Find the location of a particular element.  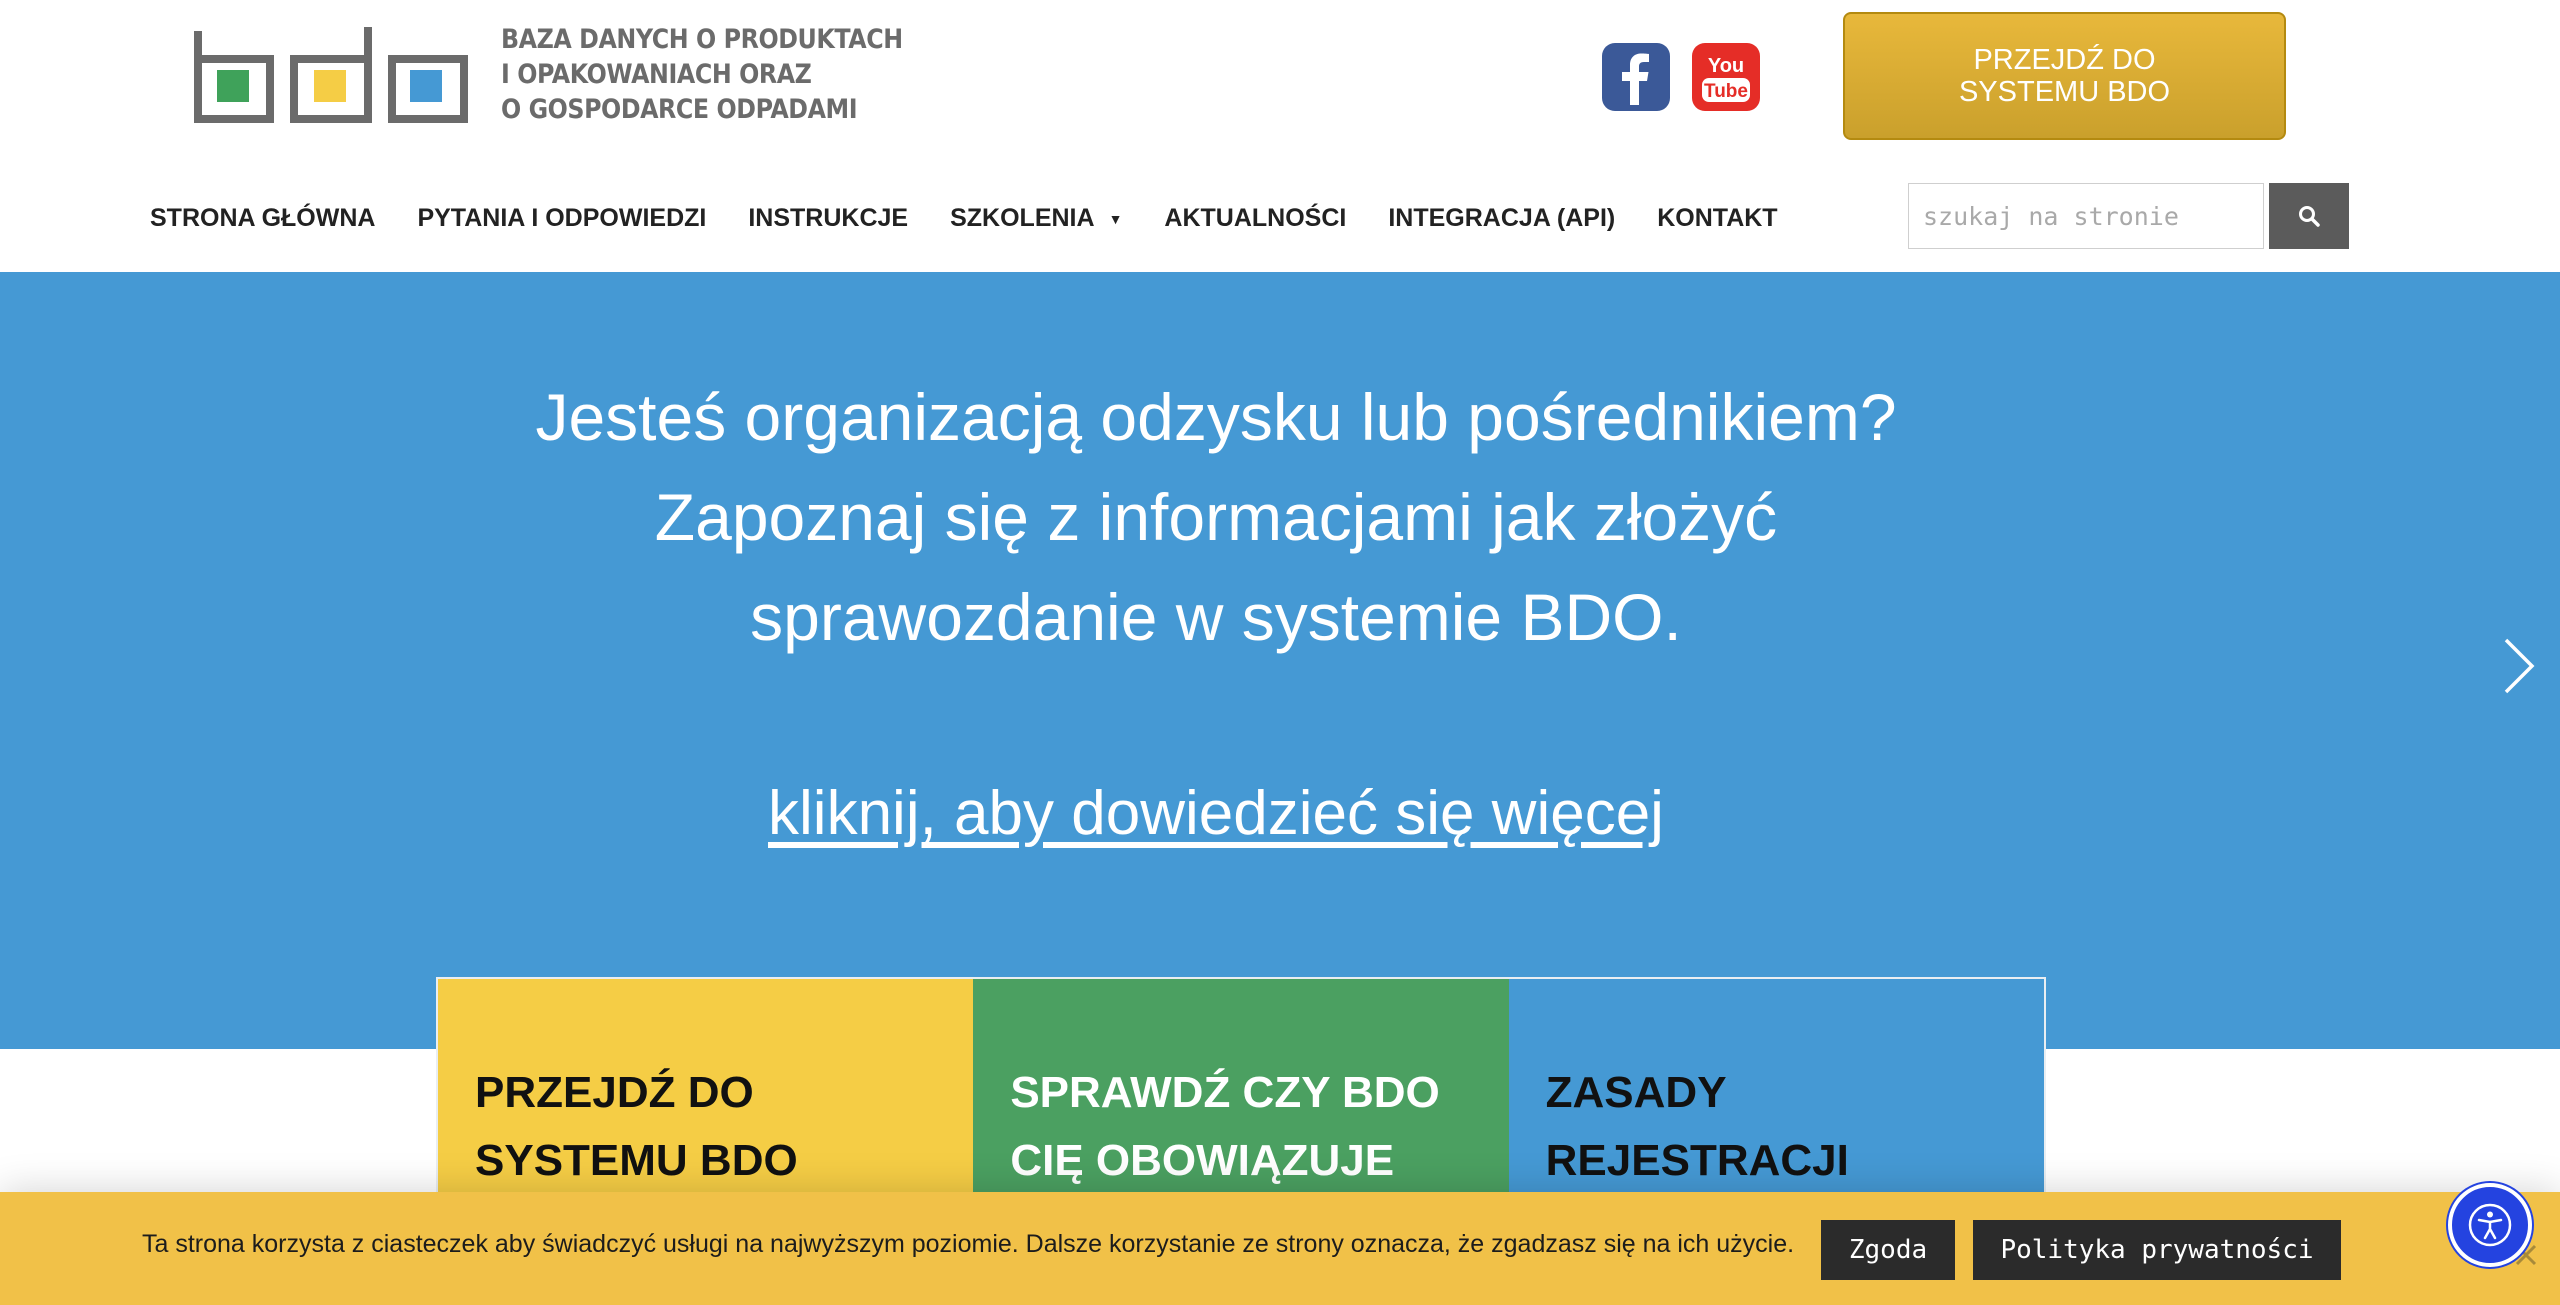

hero-learn-more-link: kliknij, aby dowiedzieć się więcej is located at coordinates (1216, 813).